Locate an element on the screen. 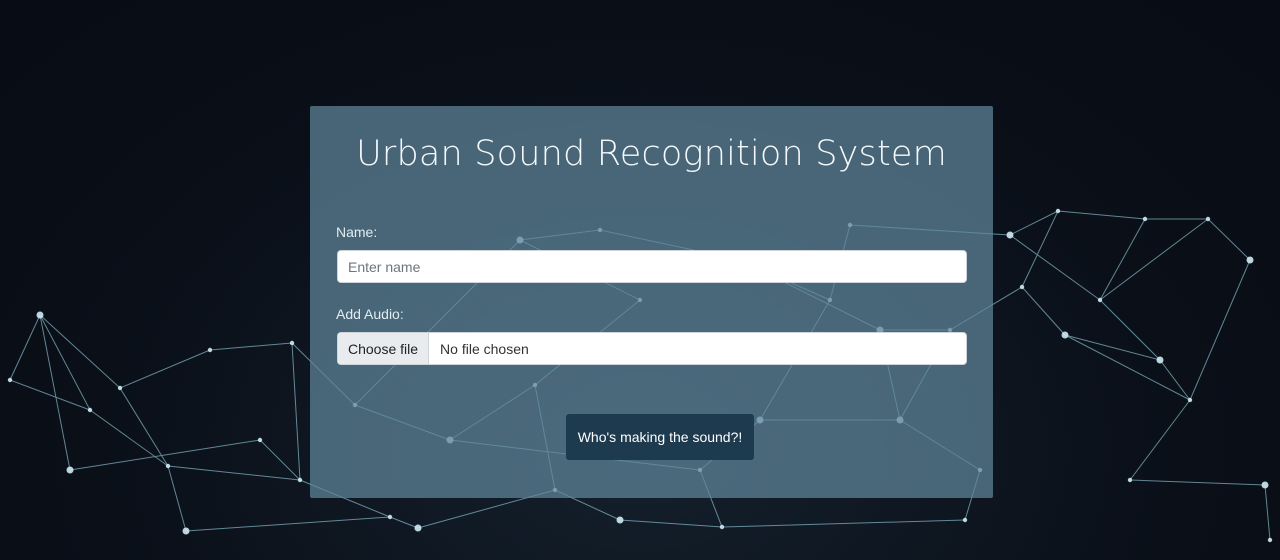 The height and width of the screenshot is (560, 1280). submit-button: Who's making the sound?! is located at coordinates (660, 437).